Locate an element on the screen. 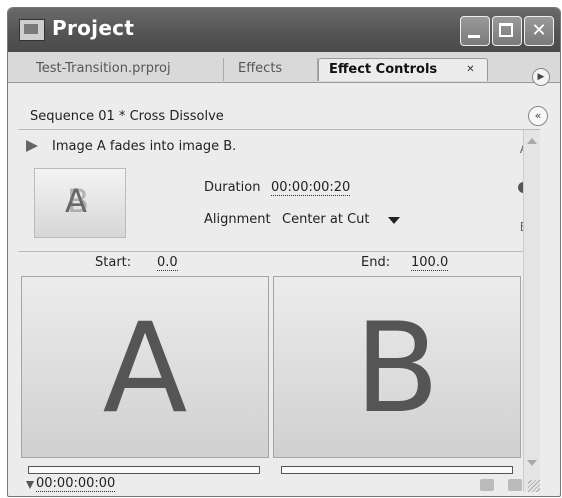 The width and height of the screenshot is (562, 498). alignment-label: Alignment is located at coordinates (237, 219).